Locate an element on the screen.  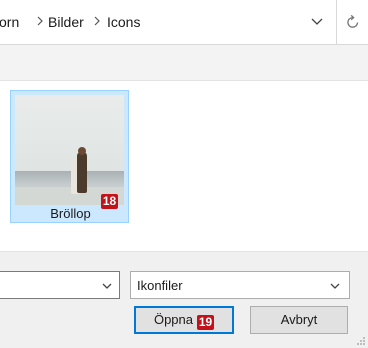
file-thumbnail is located at coordinates (69, 150).